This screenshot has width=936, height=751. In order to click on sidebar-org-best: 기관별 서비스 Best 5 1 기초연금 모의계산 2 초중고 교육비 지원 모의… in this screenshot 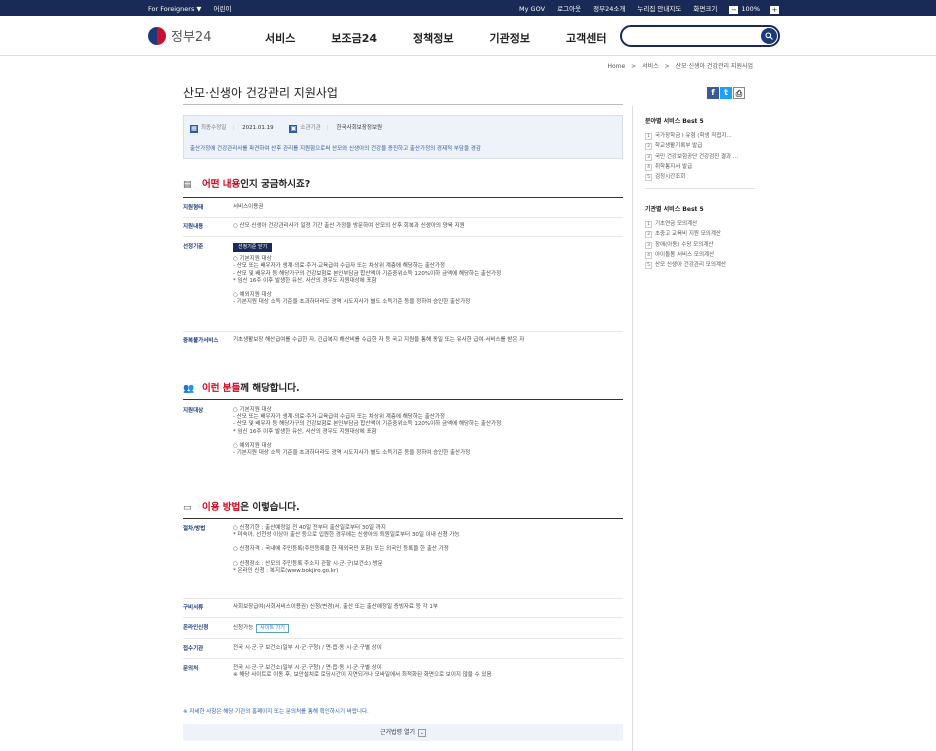, I will do `click(700, 237)`.